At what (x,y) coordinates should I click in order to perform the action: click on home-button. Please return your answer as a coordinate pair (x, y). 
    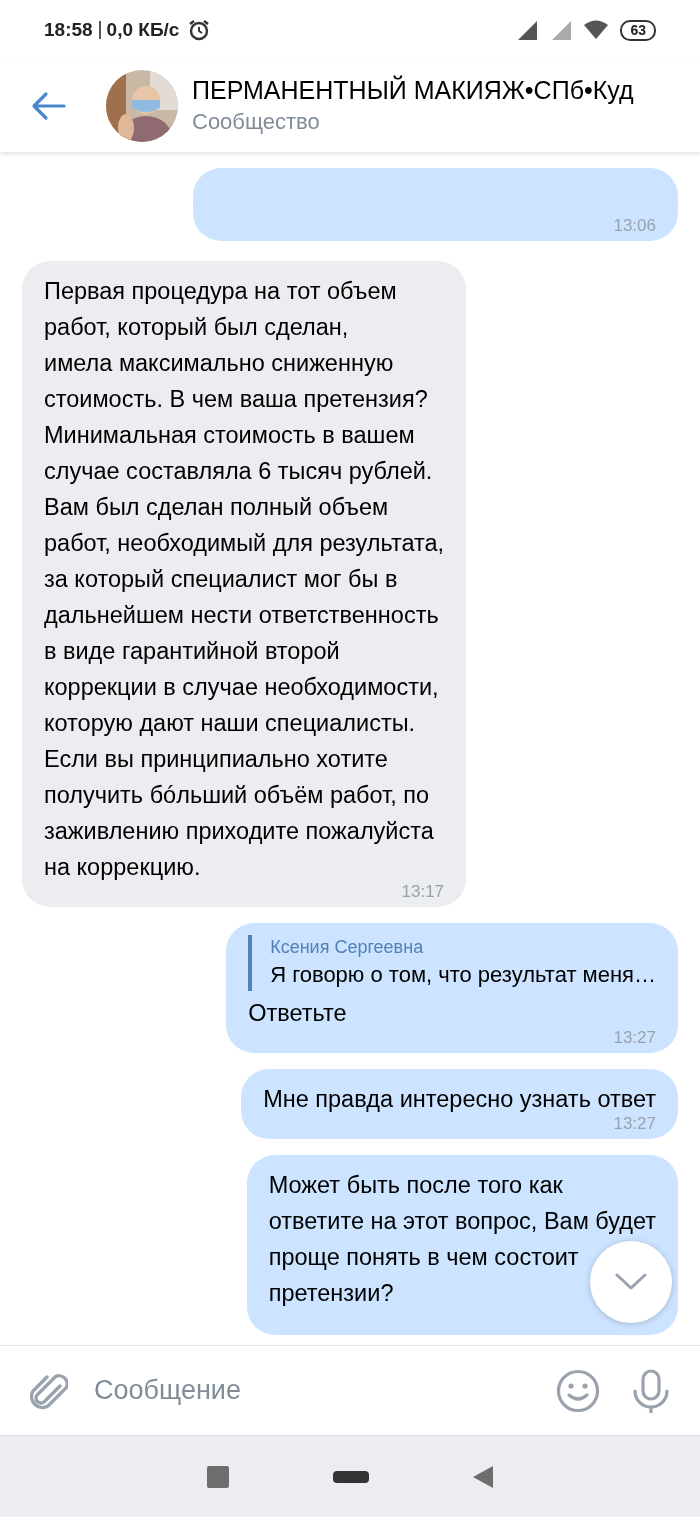
    Looking at the image, I should click on (351, 1476).